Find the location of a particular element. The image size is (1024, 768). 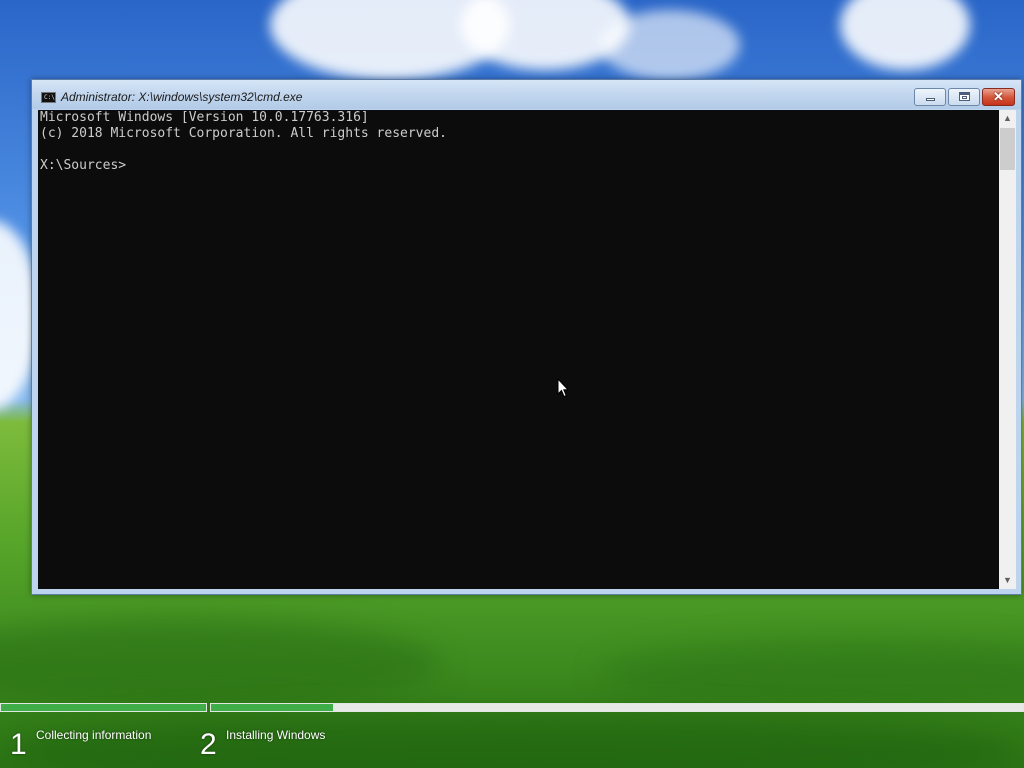

setup-progress-bar is located at coordinates (512, 707).